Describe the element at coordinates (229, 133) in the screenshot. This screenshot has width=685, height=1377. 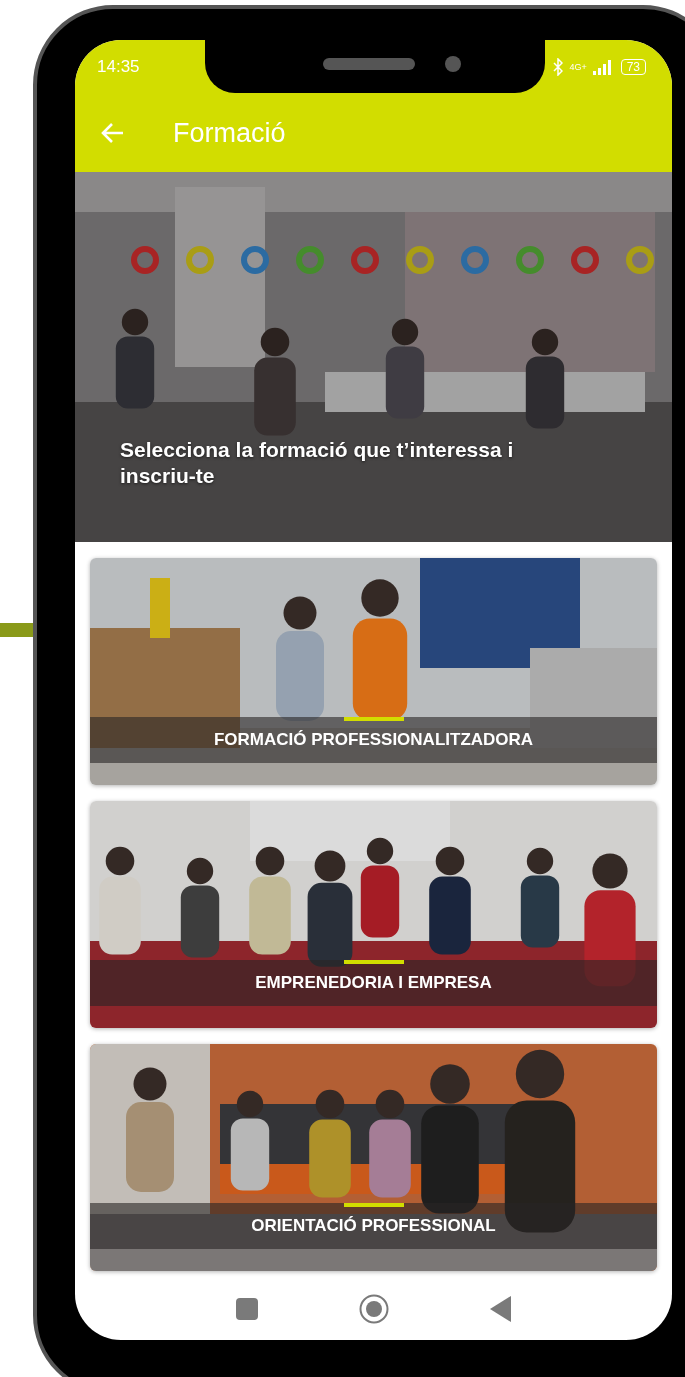
I see `page-title: Formació` at that location.